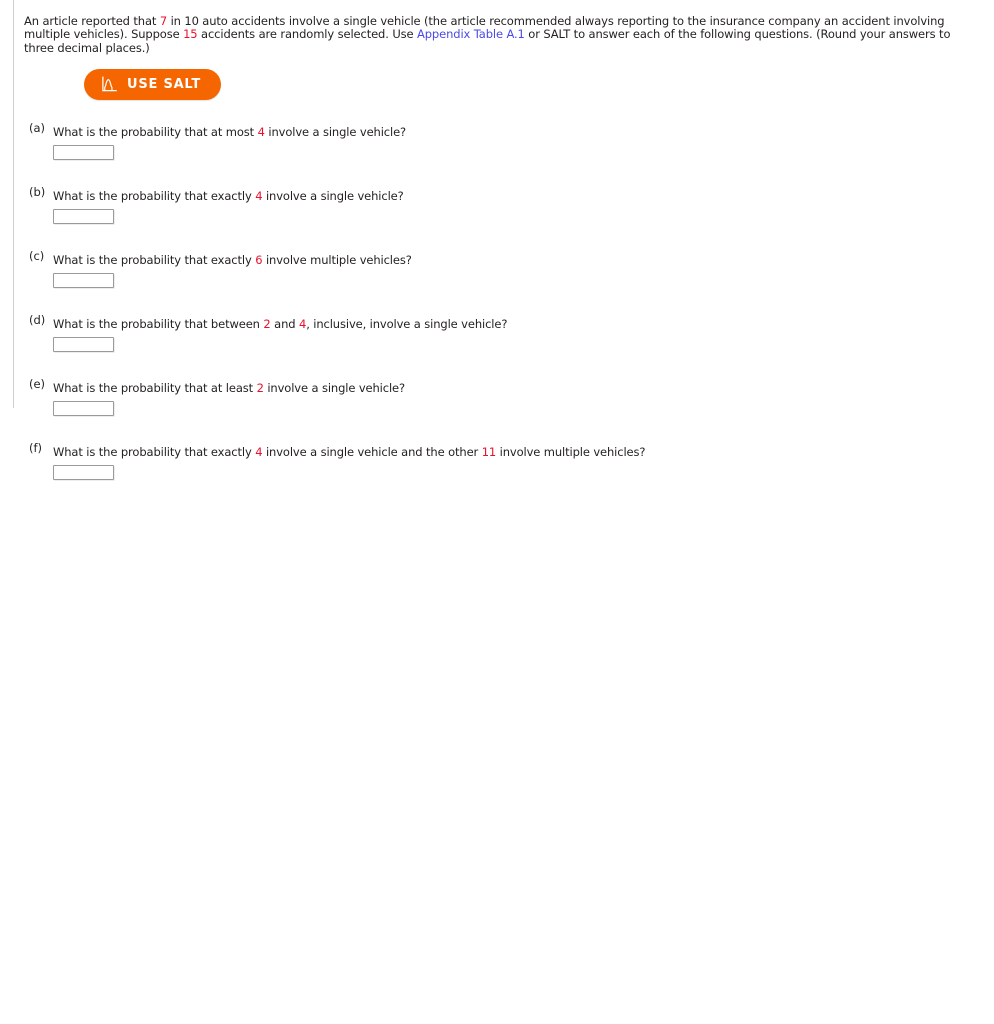  I want to click on question-part-label: (f), so click(36, 447).